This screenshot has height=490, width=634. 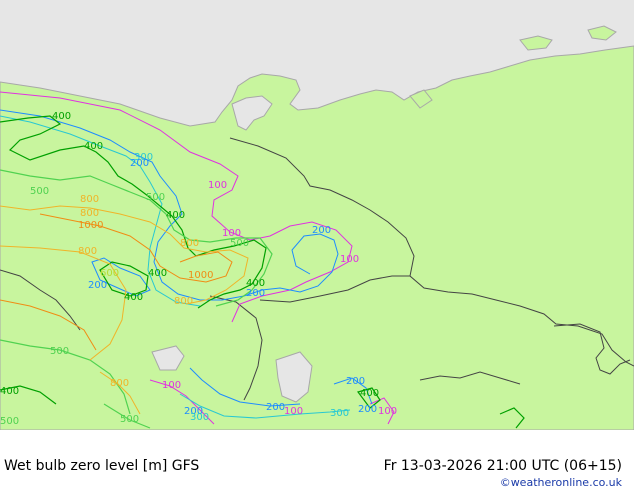 What do you see at coordinates (102, 466) in the screenshot?
I see `map-title: Wet bulb zero level [m] GFS` at bounding box center [102, 466].